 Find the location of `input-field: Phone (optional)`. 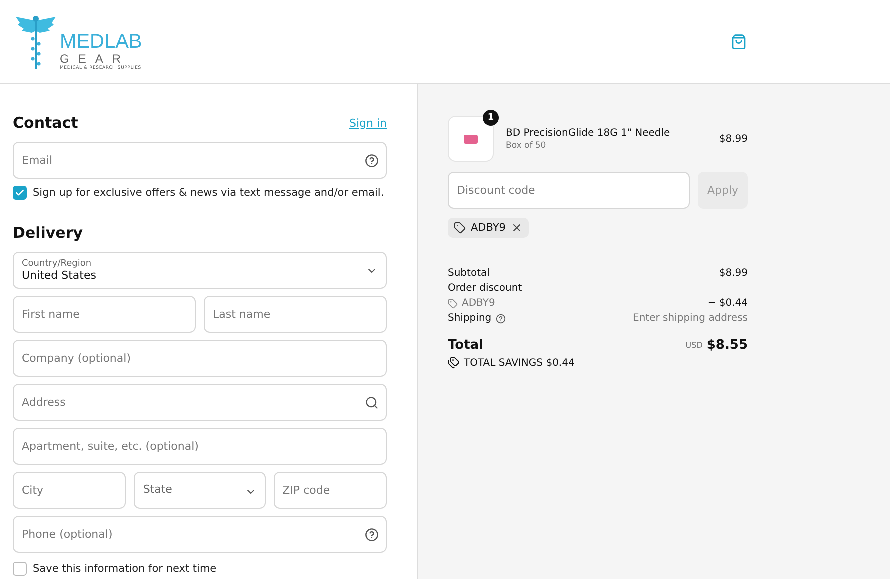

input-field: Phone (optional) is located at coordinates (200, 534).